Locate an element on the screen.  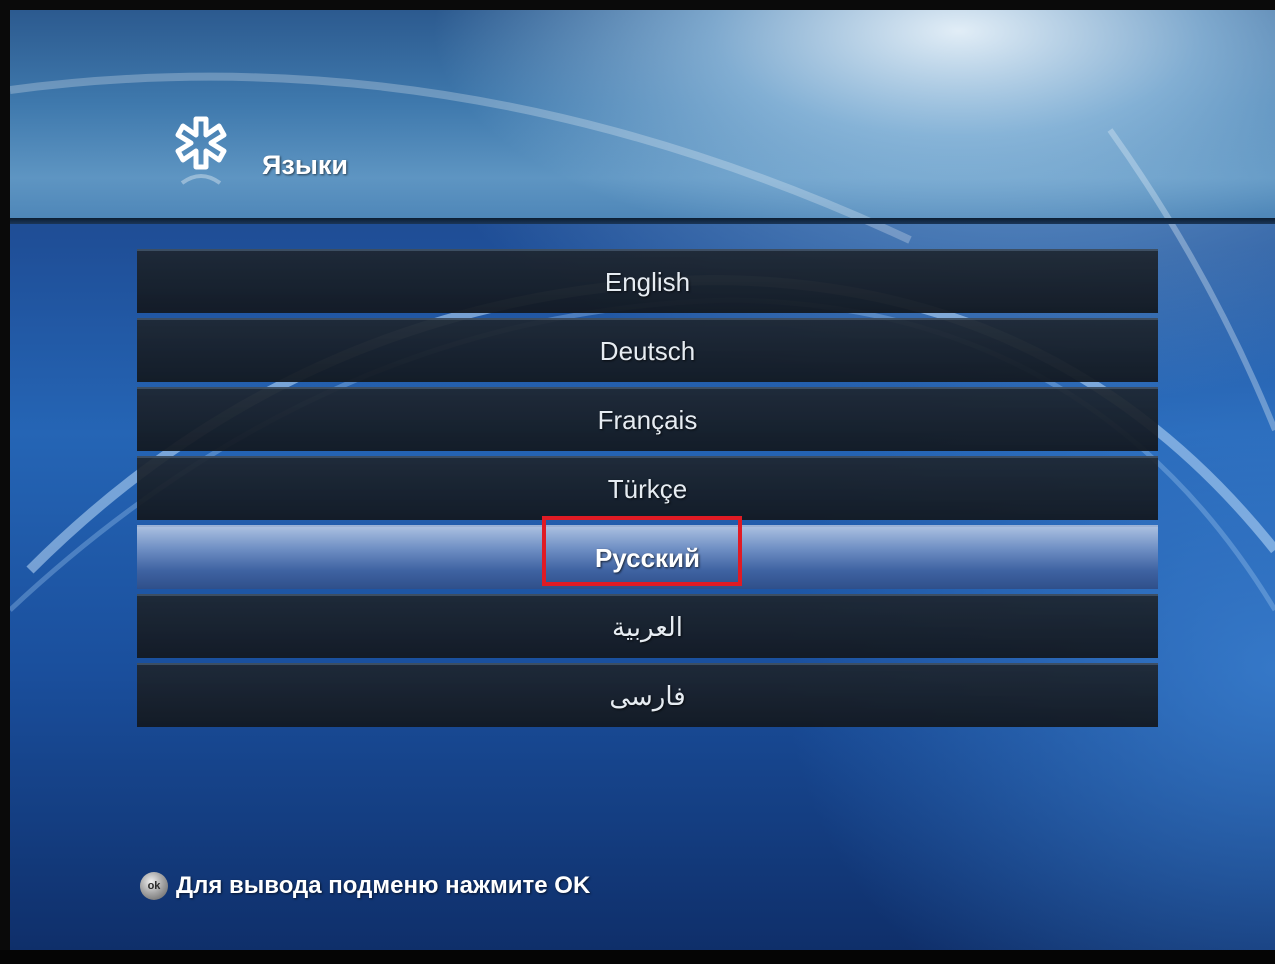
language-option-turkce: Türkçe is located at coordinates (647, 488).